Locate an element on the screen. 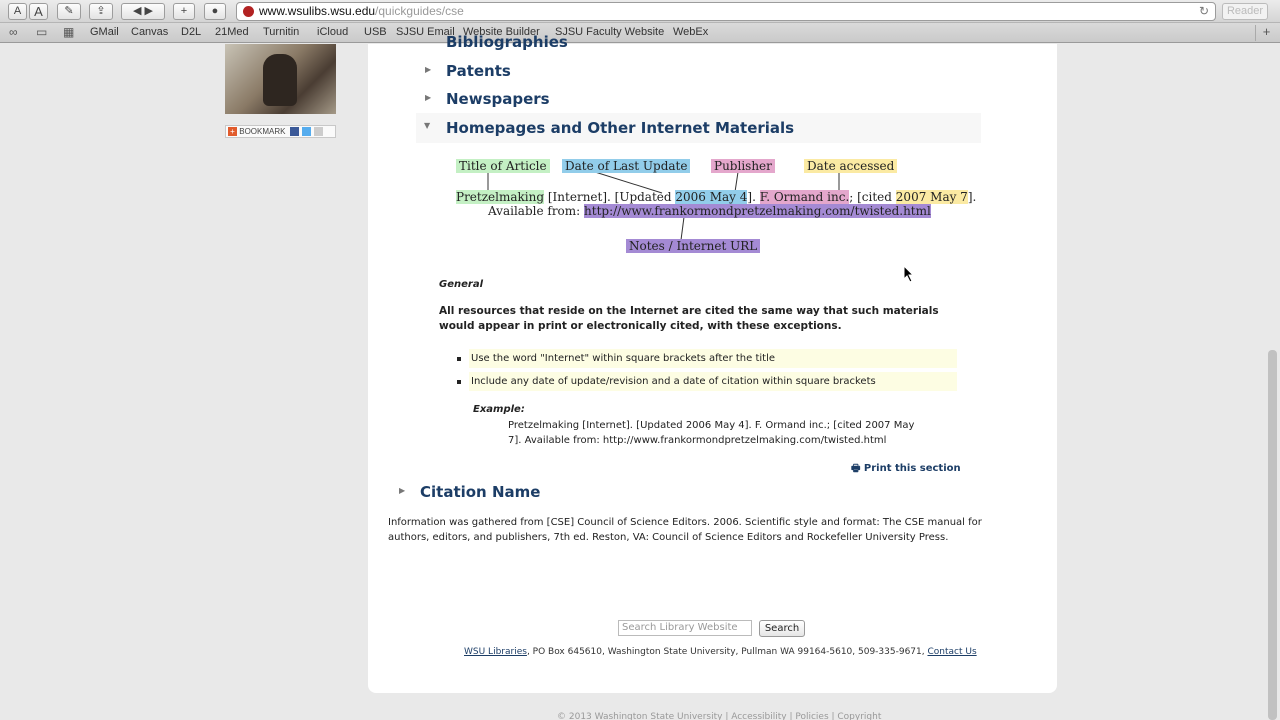 The height and width of the screenshot is (720, 1280). citation-update-date: 2006 May 4 is located at coordinates (711, 197).